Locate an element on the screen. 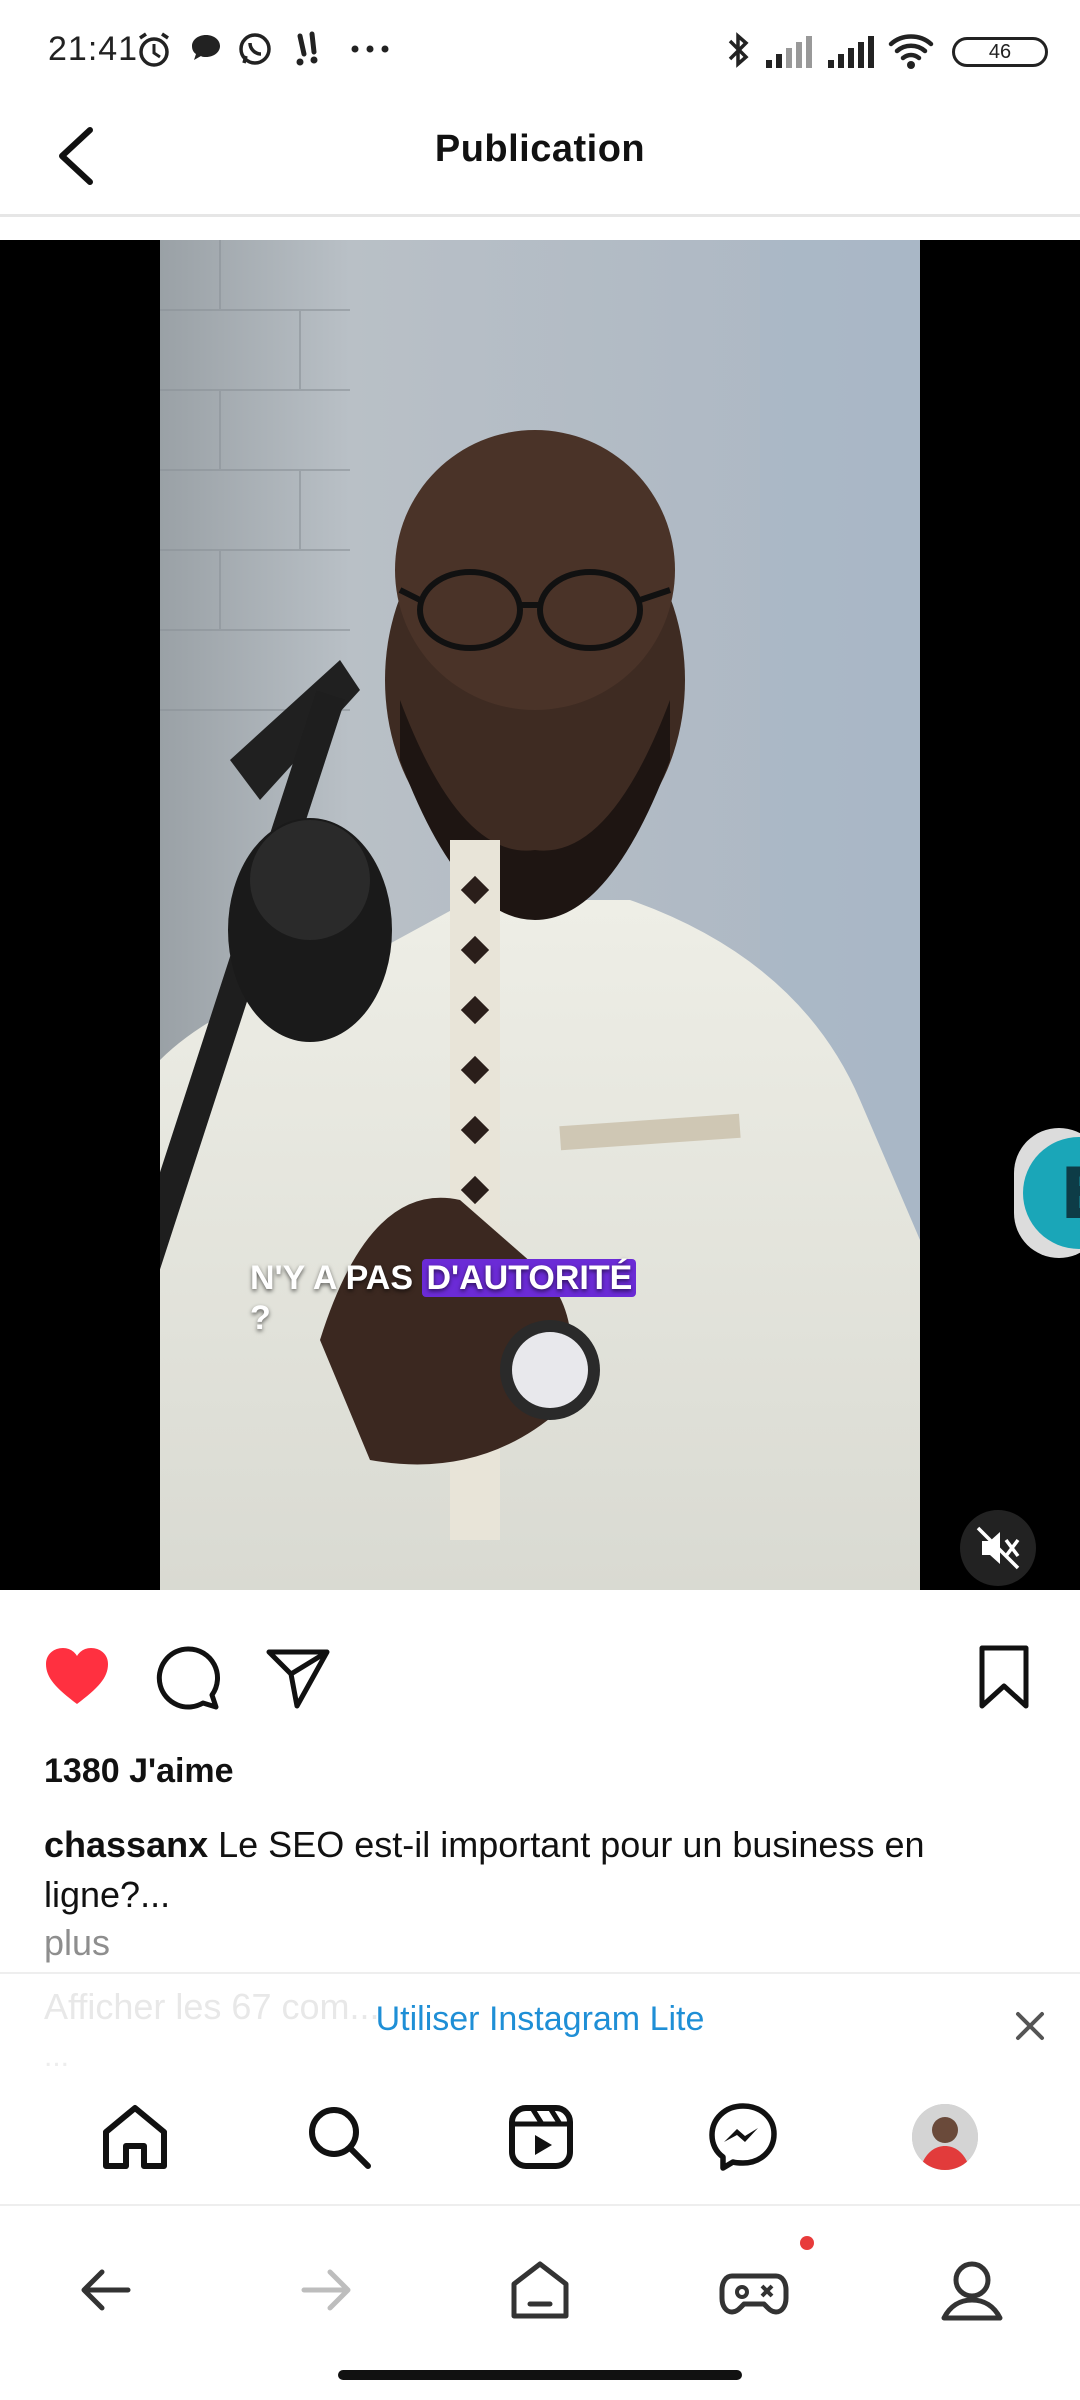  floating-bubble: E is located at coordinates (1047, 1193).